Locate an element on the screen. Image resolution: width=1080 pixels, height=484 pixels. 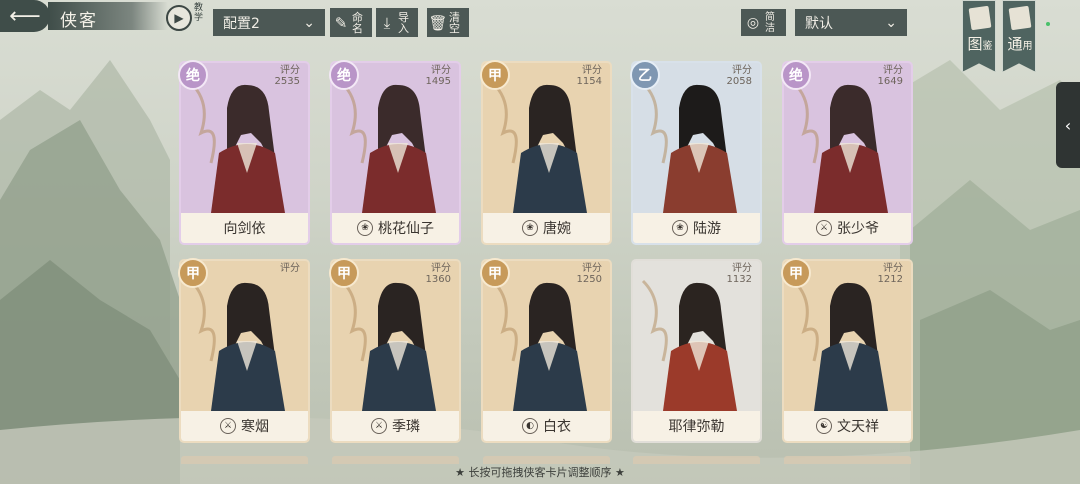
hero-score: 评分 1649 is located at coordinates (890, 76).